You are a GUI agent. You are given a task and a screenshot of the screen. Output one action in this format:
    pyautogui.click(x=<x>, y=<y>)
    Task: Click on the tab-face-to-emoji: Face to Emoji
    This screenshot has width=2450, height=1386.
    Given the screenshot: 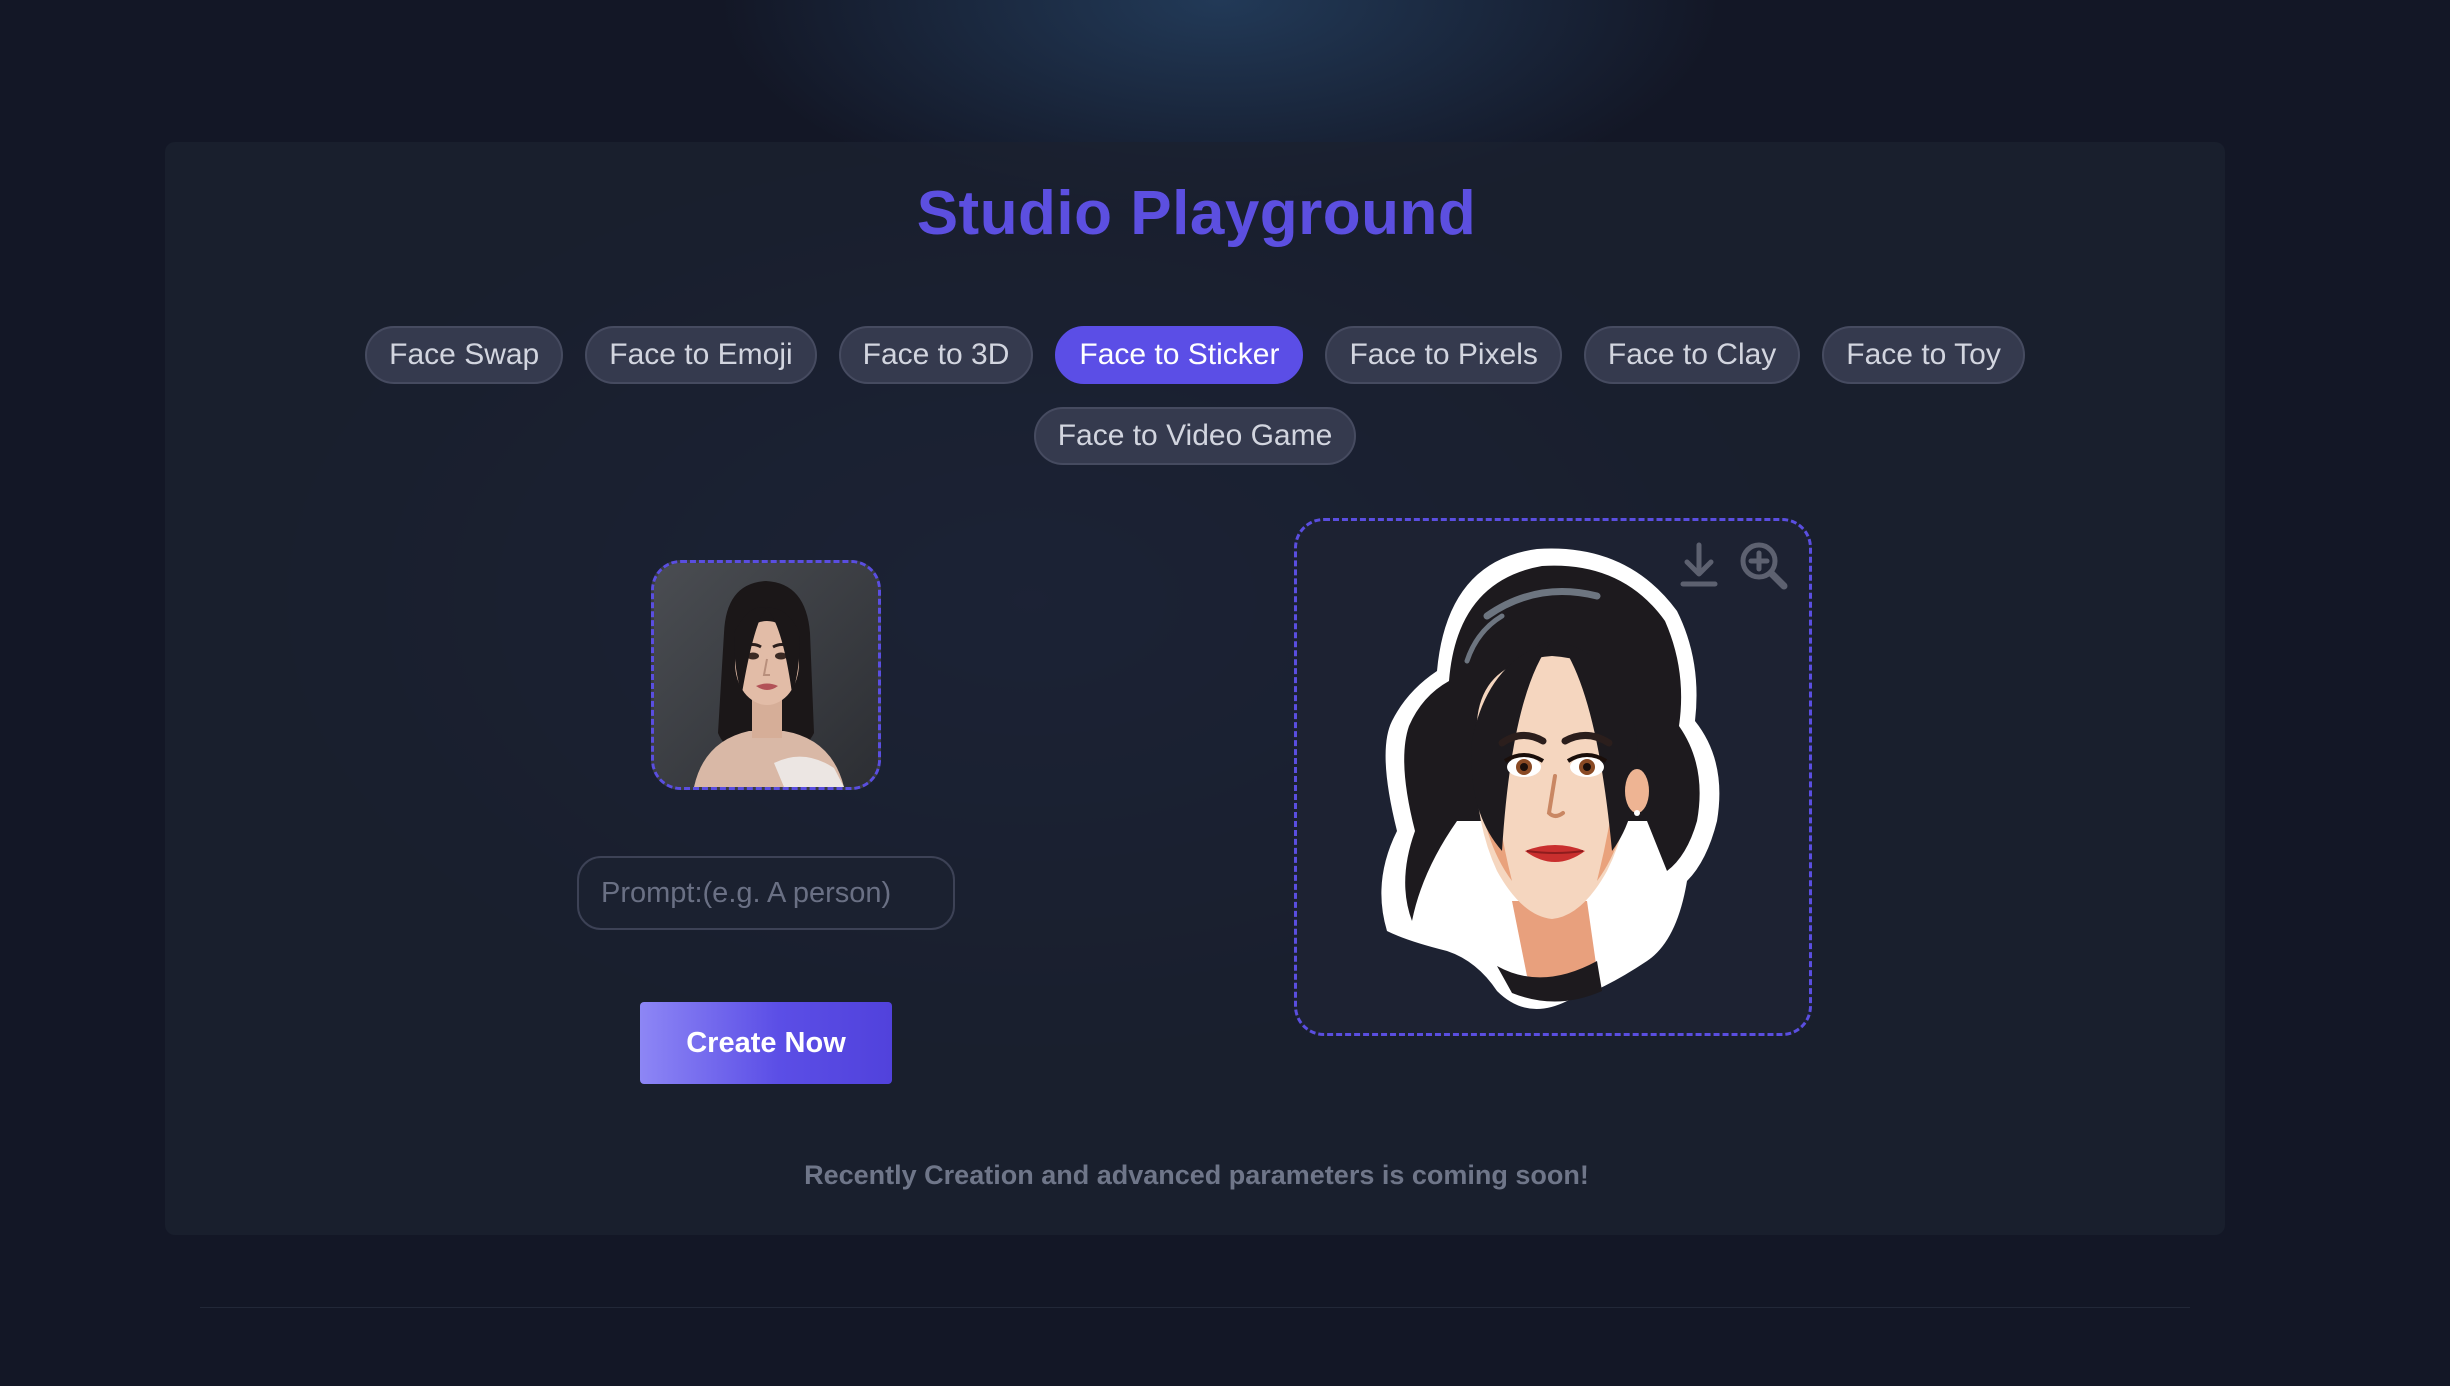 What is the action you would take?
    pyautogui.click(x=701, y=355)
    